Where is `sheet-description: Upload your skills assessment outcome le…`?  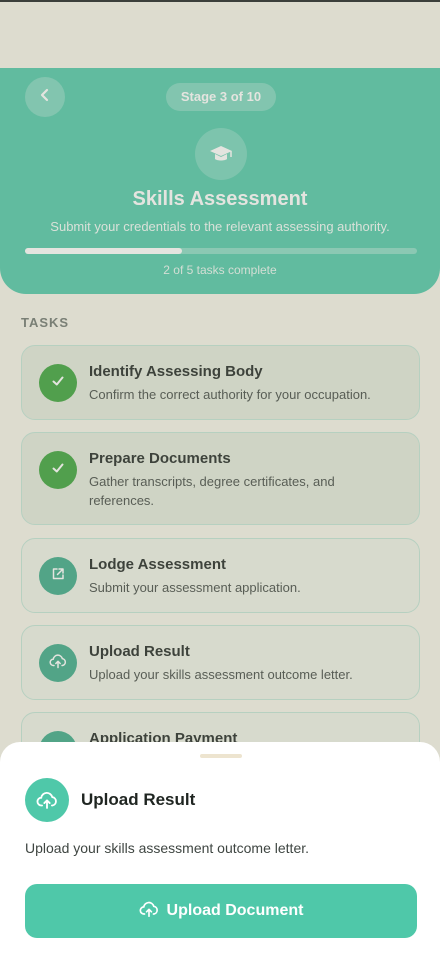 sheet-description: Upload your skills assessment outcome le… is located at coordinates (167, 848).